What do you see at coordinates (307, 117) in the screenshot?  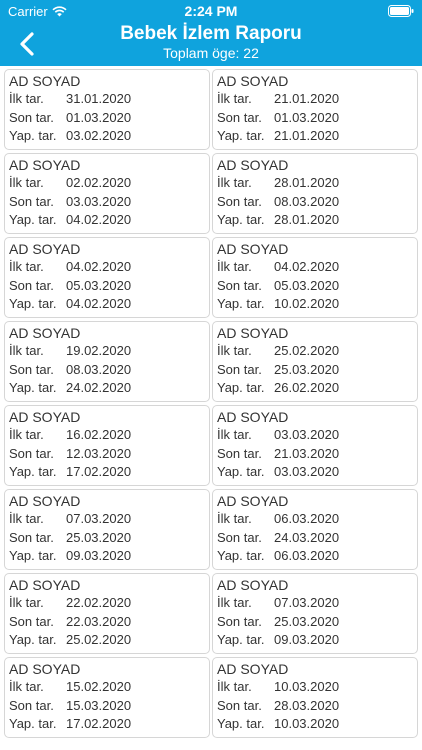 I see `last-date-value: 01.03.2020` at bounding box center [307, 117].